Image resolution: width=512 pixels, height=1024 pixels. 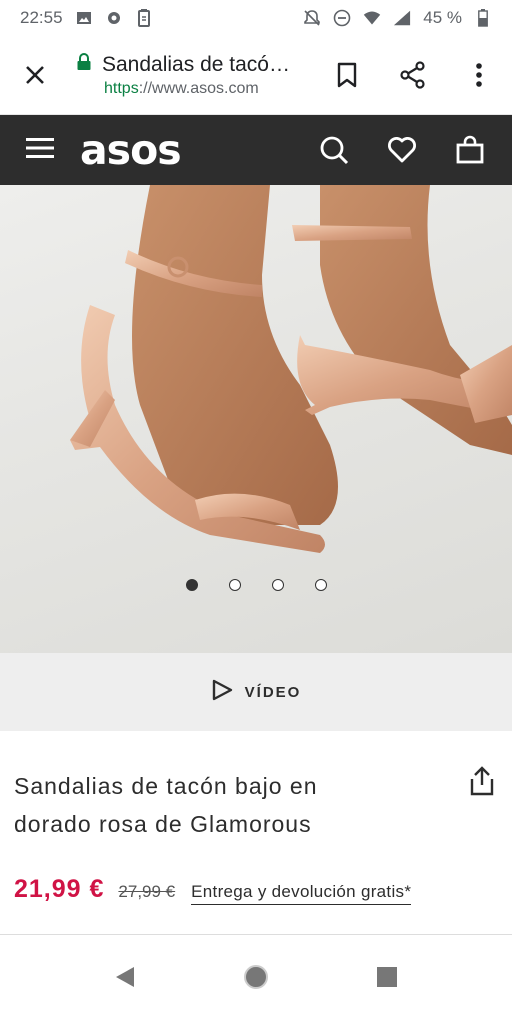 What do you see at coordinates (273, 692) in the screenshot?
I see `video-label: VÍDEO` at bounding box center [273, 692].